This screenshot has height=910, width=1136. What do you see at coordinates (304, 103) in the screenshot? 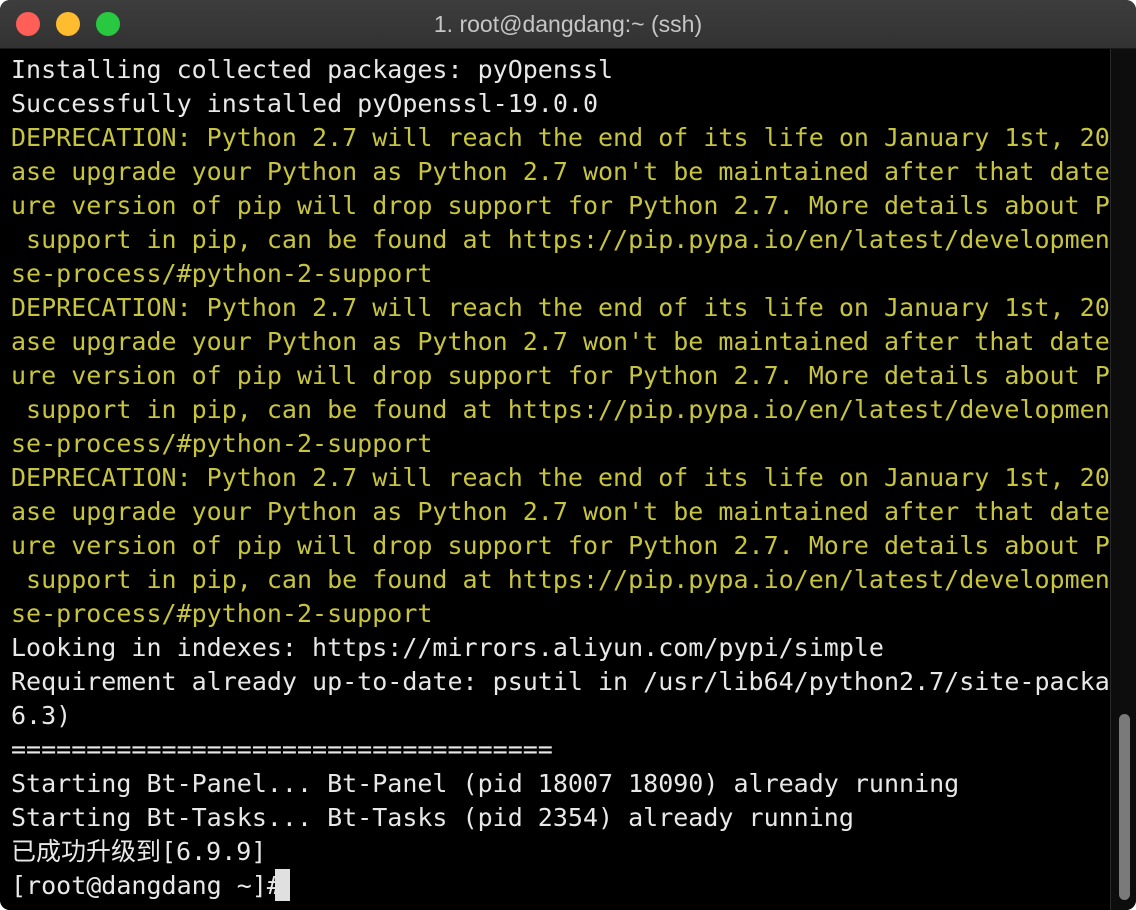
I see `terminal-line: Successfully installed pyOpenssl-19.0.0` at bounding box center [304, 103].